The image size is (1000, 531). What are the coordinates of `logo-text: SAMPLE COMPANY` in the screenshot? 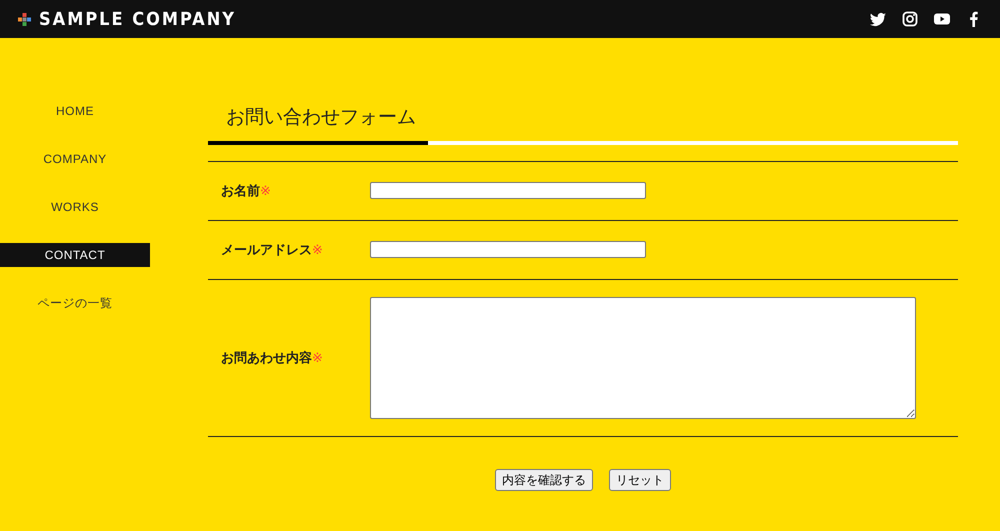 It's located at (137, 19).